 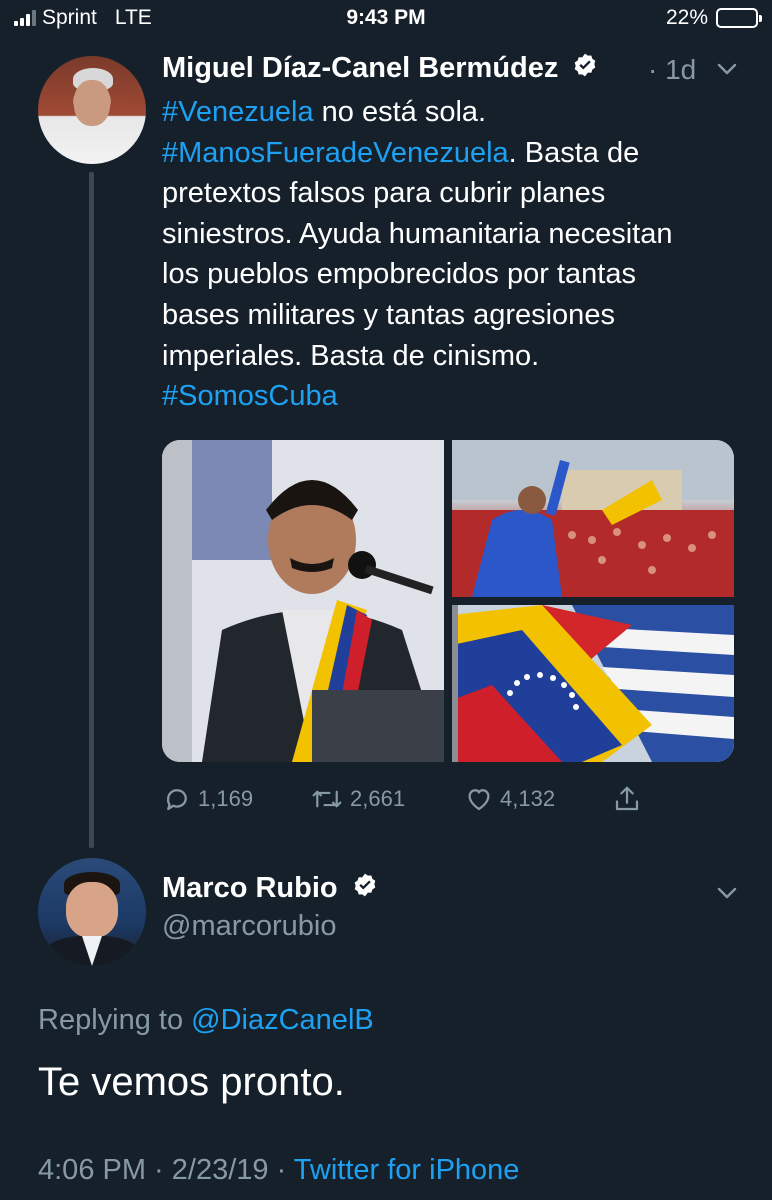 I want to click on tweet2-source-link: Twitter for iPhone, so click(x=407, y=1170).